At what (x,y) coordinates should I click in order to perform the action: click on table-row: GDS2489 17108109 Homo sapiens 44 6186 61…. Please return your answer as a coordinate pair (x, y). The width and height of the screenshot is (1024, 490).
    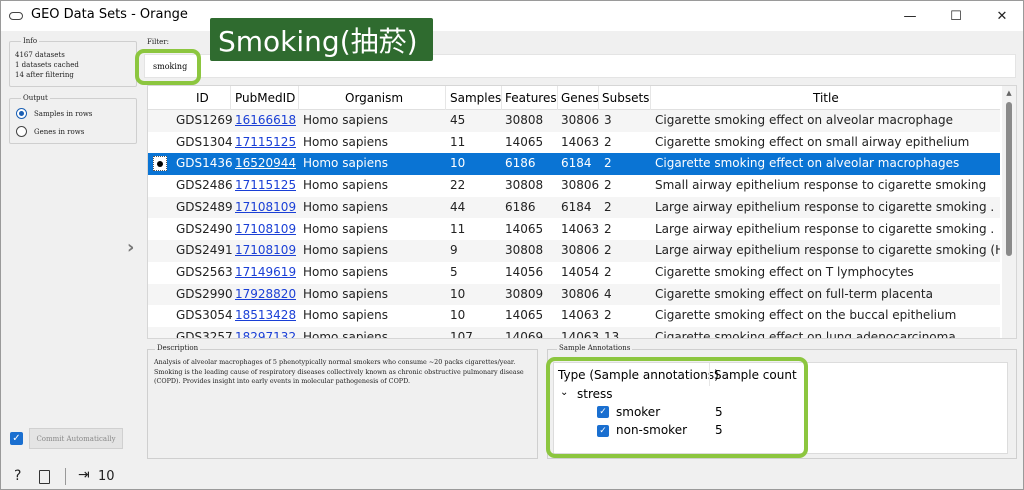
    Looking at the image, I should click on (574, 207).